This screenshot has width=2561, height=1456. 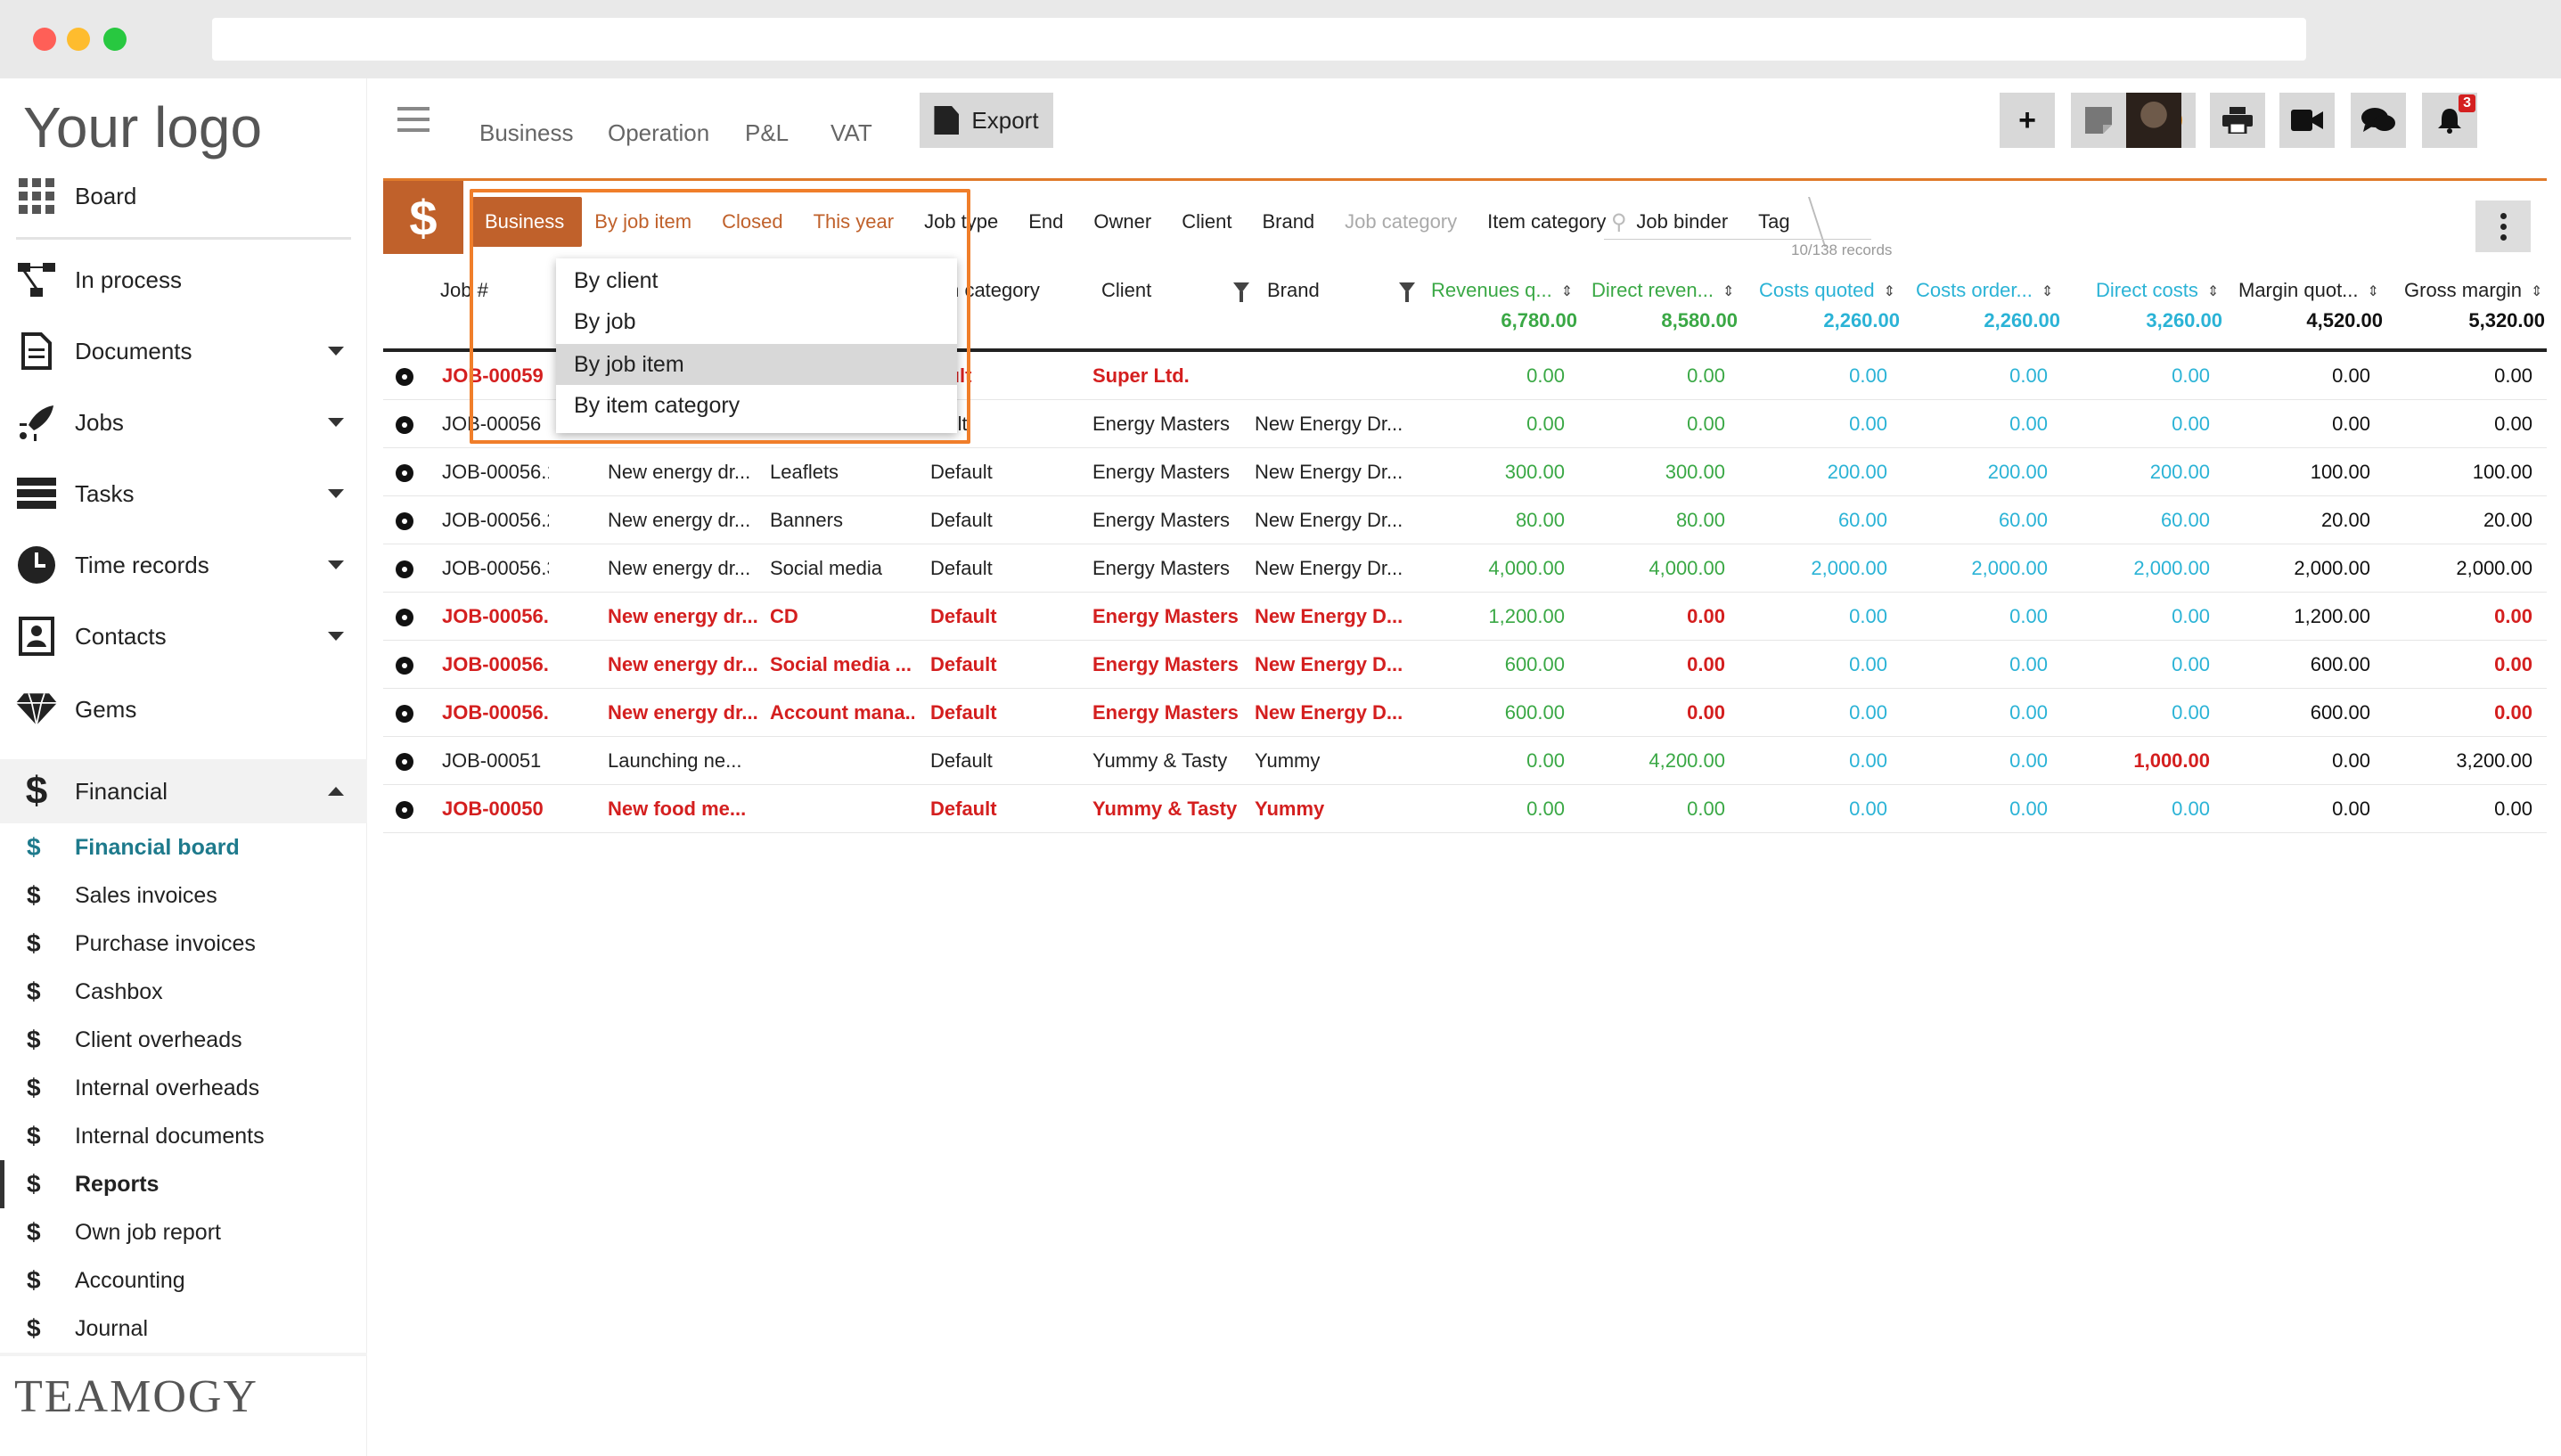 I want to click on more-options-button, so click(x=2503, y=226).